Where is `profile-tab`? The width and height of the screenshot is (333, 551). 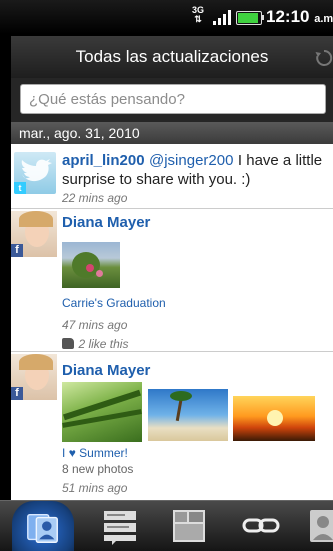
profile-tab is located at coordinates (319, 526).